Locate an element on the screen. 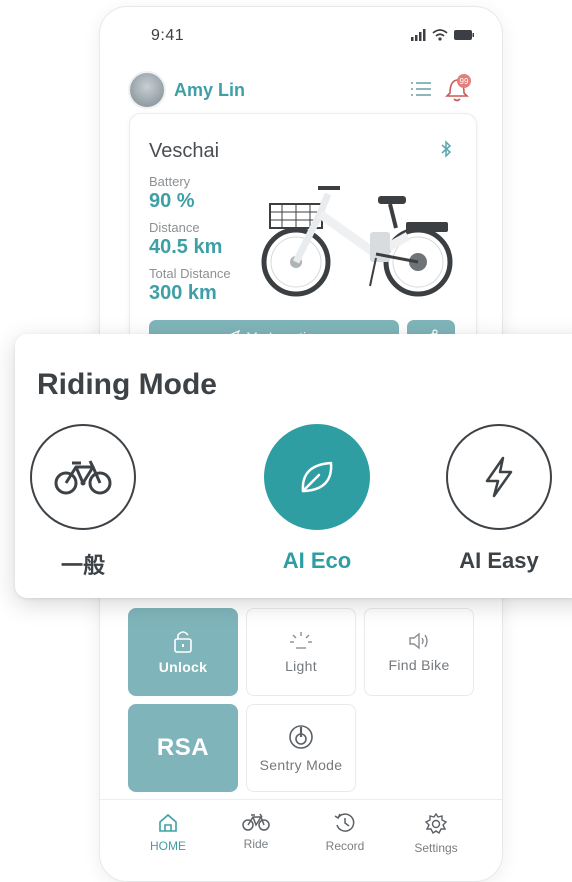 The width and height of the screenshot is (572, 882). sentry-mode-button: Sentry Mode is located at coordinates (301, 748).